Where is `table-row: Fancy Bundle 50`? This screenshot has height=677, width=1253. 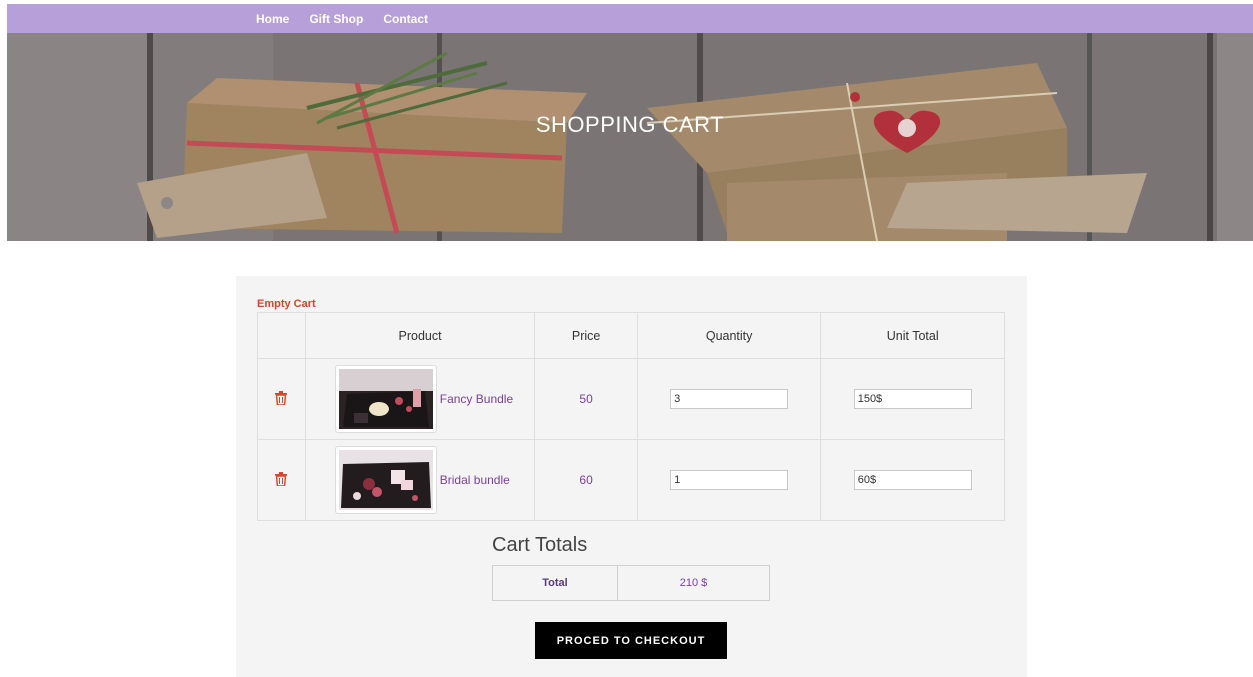
table-row: Fancy Bundle 50 is located at coordinates (631, 399).